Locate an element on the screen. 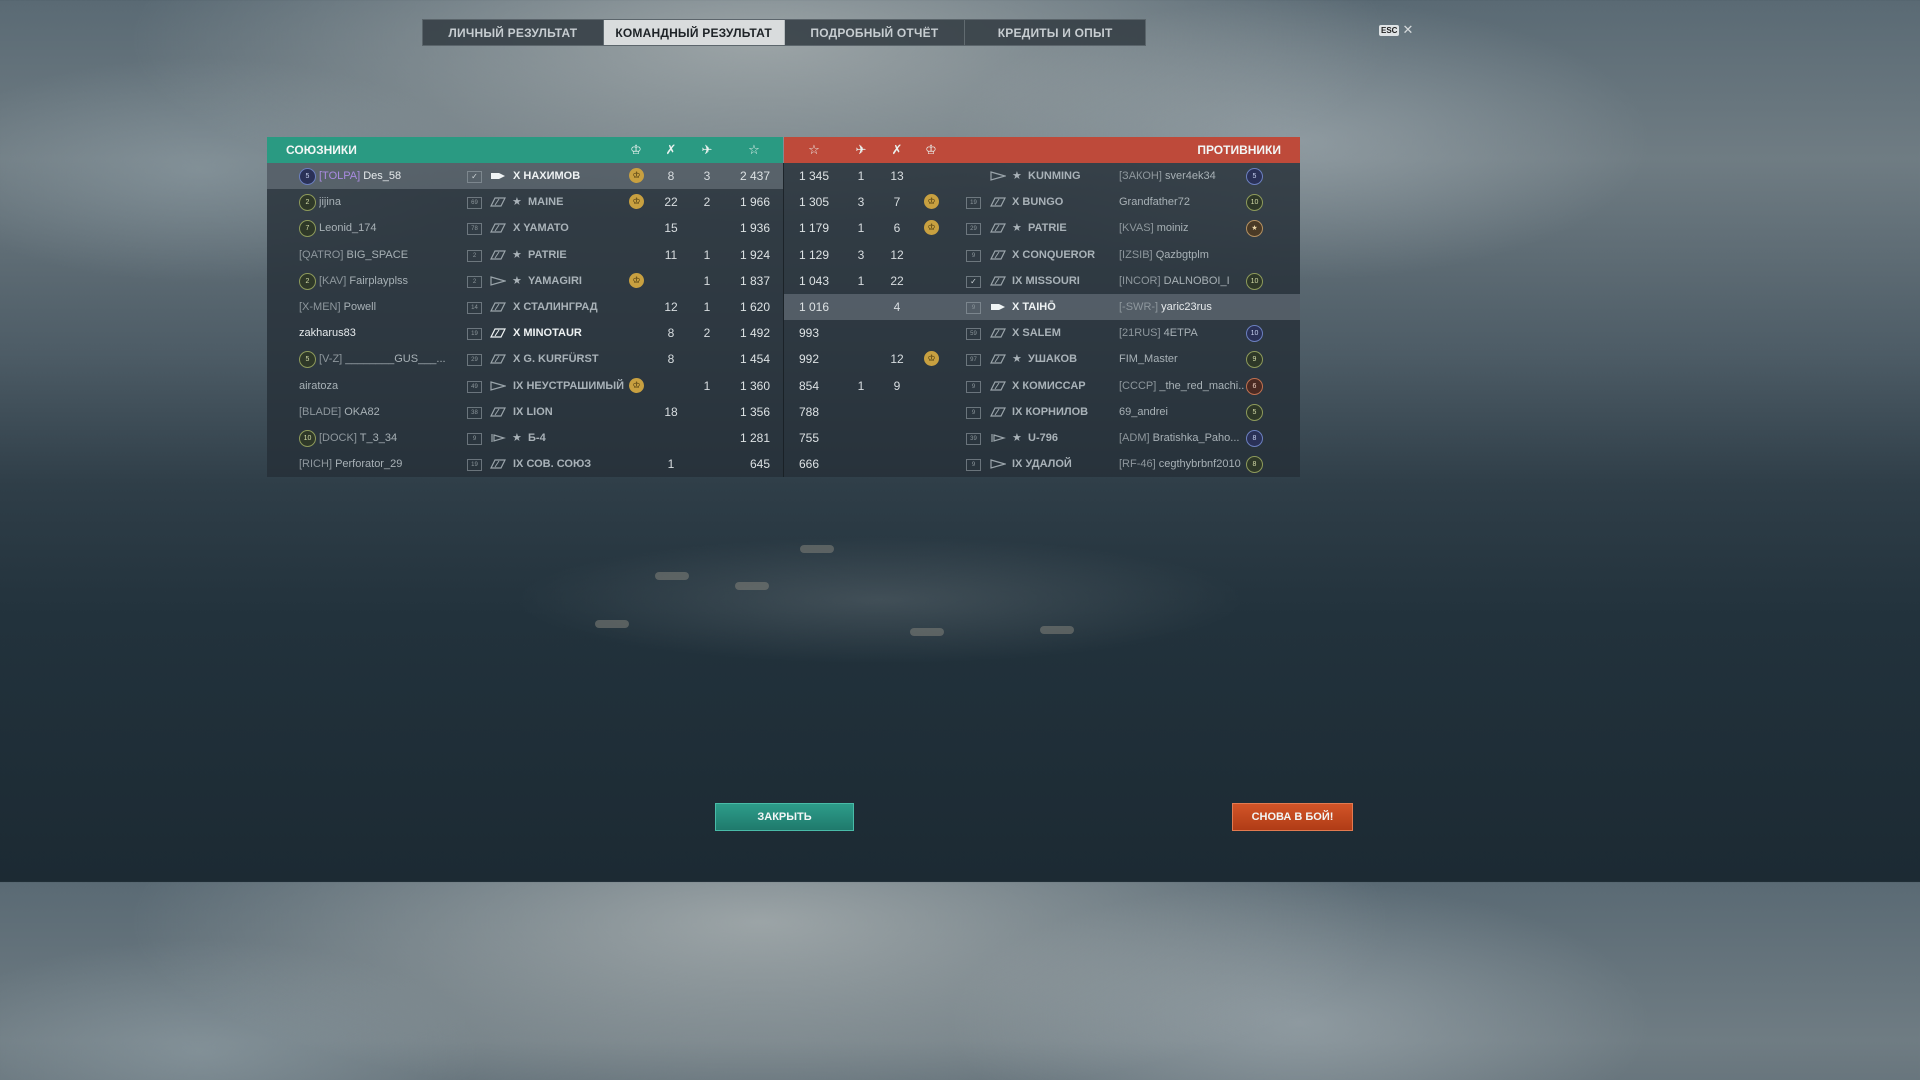 The image size is (1920, 1080). clan-tag: [BLADE] is located at coordinates (320, 411).